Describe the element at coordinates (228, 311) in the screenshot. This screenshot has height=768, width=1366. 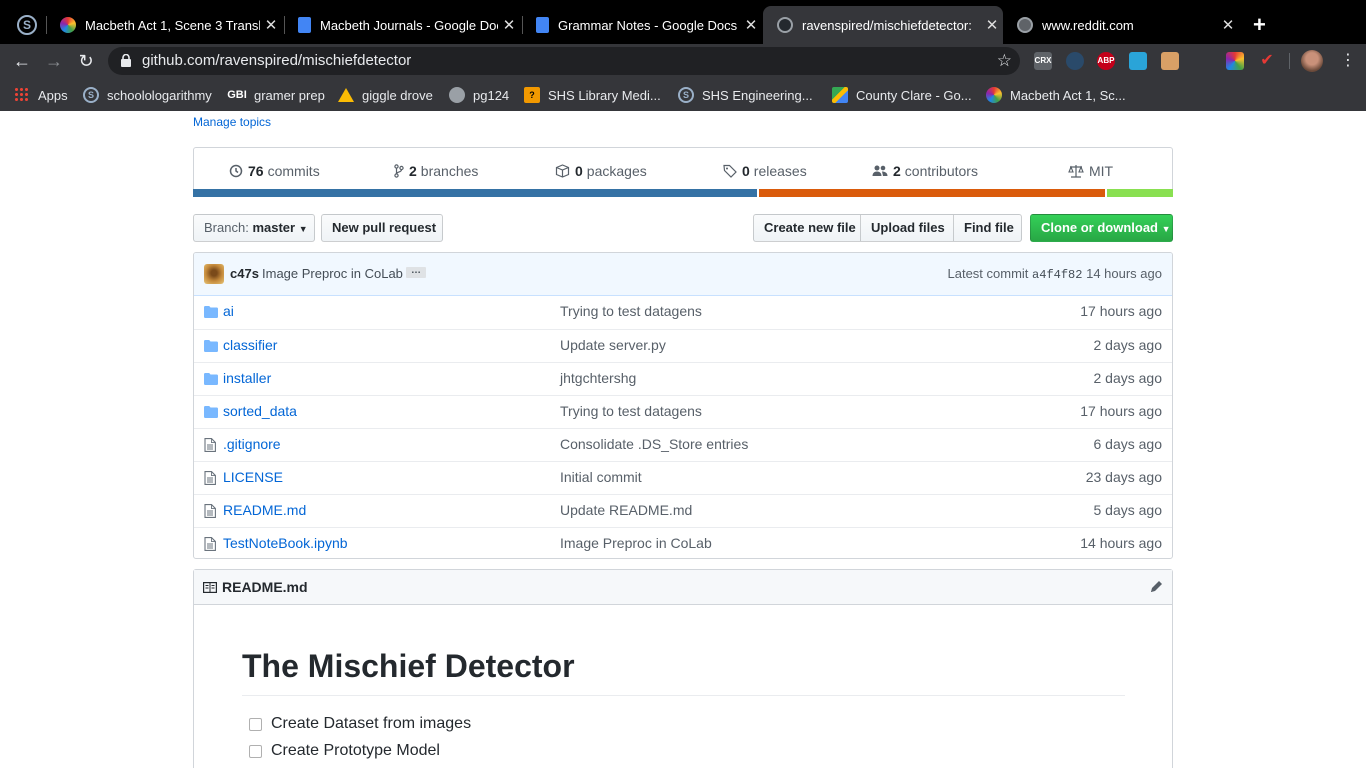
I see `file-name-link: ai` at that location.